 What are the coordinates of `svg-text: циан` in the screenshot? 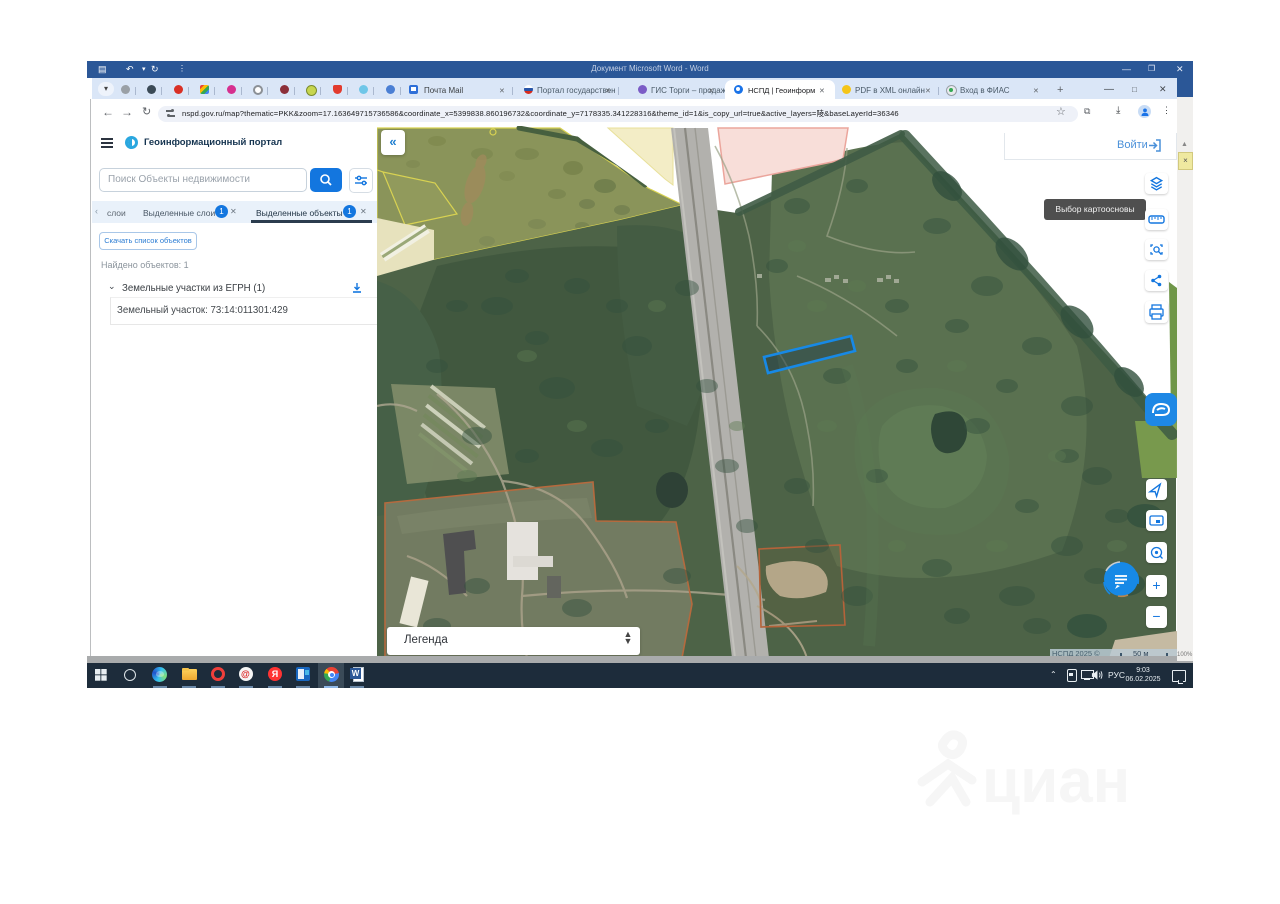 It's located at (1056, 781).